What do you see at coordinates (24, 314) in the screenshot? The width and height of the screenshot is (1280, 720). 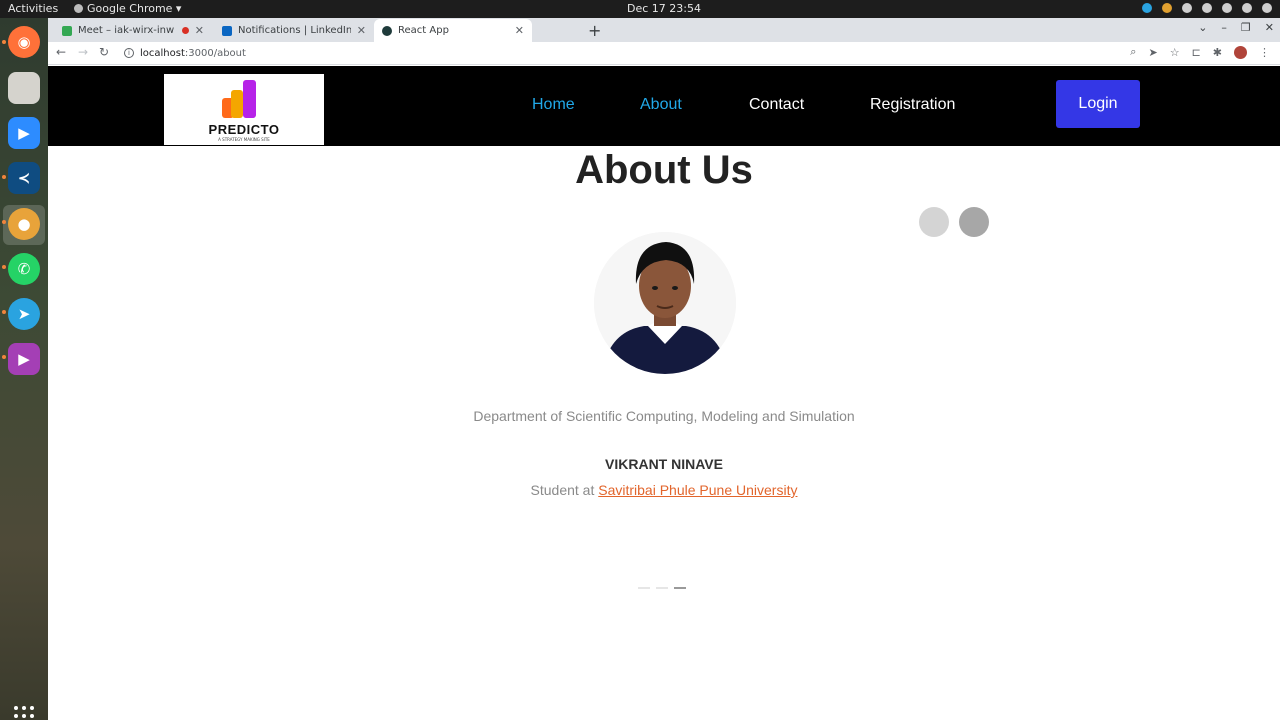 I see `telegram-icon: ➤` at bounding box center [24, 314].